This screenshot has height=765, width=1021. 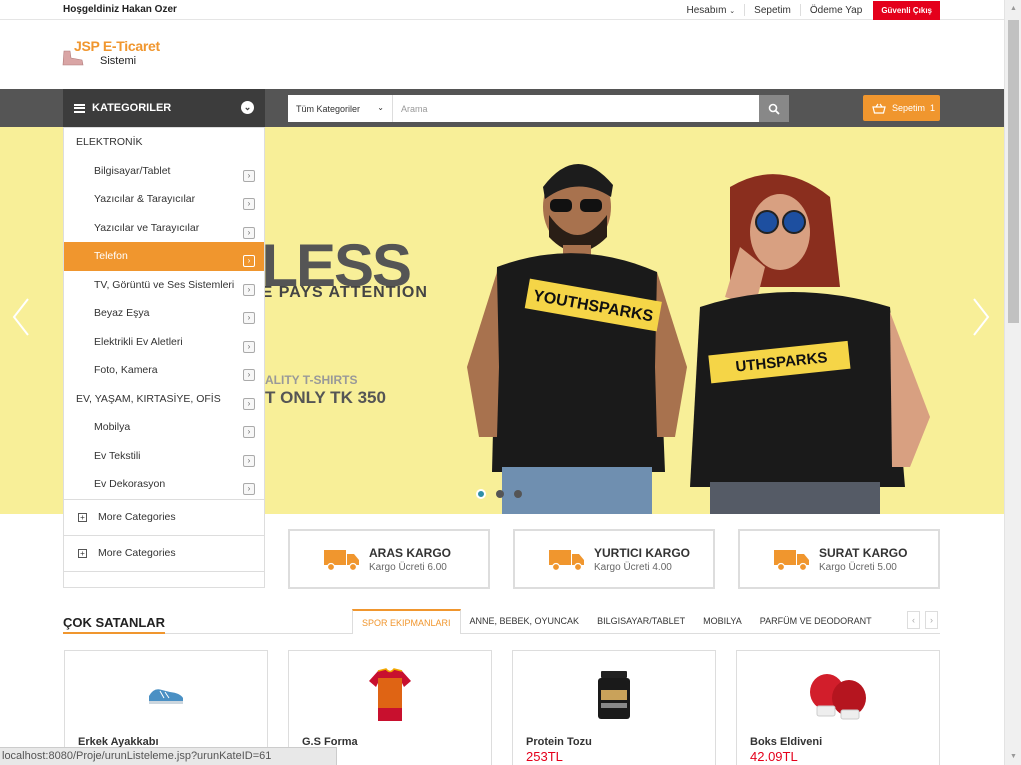 I want to click on plus-icon: +, so click(x=82, y=553).